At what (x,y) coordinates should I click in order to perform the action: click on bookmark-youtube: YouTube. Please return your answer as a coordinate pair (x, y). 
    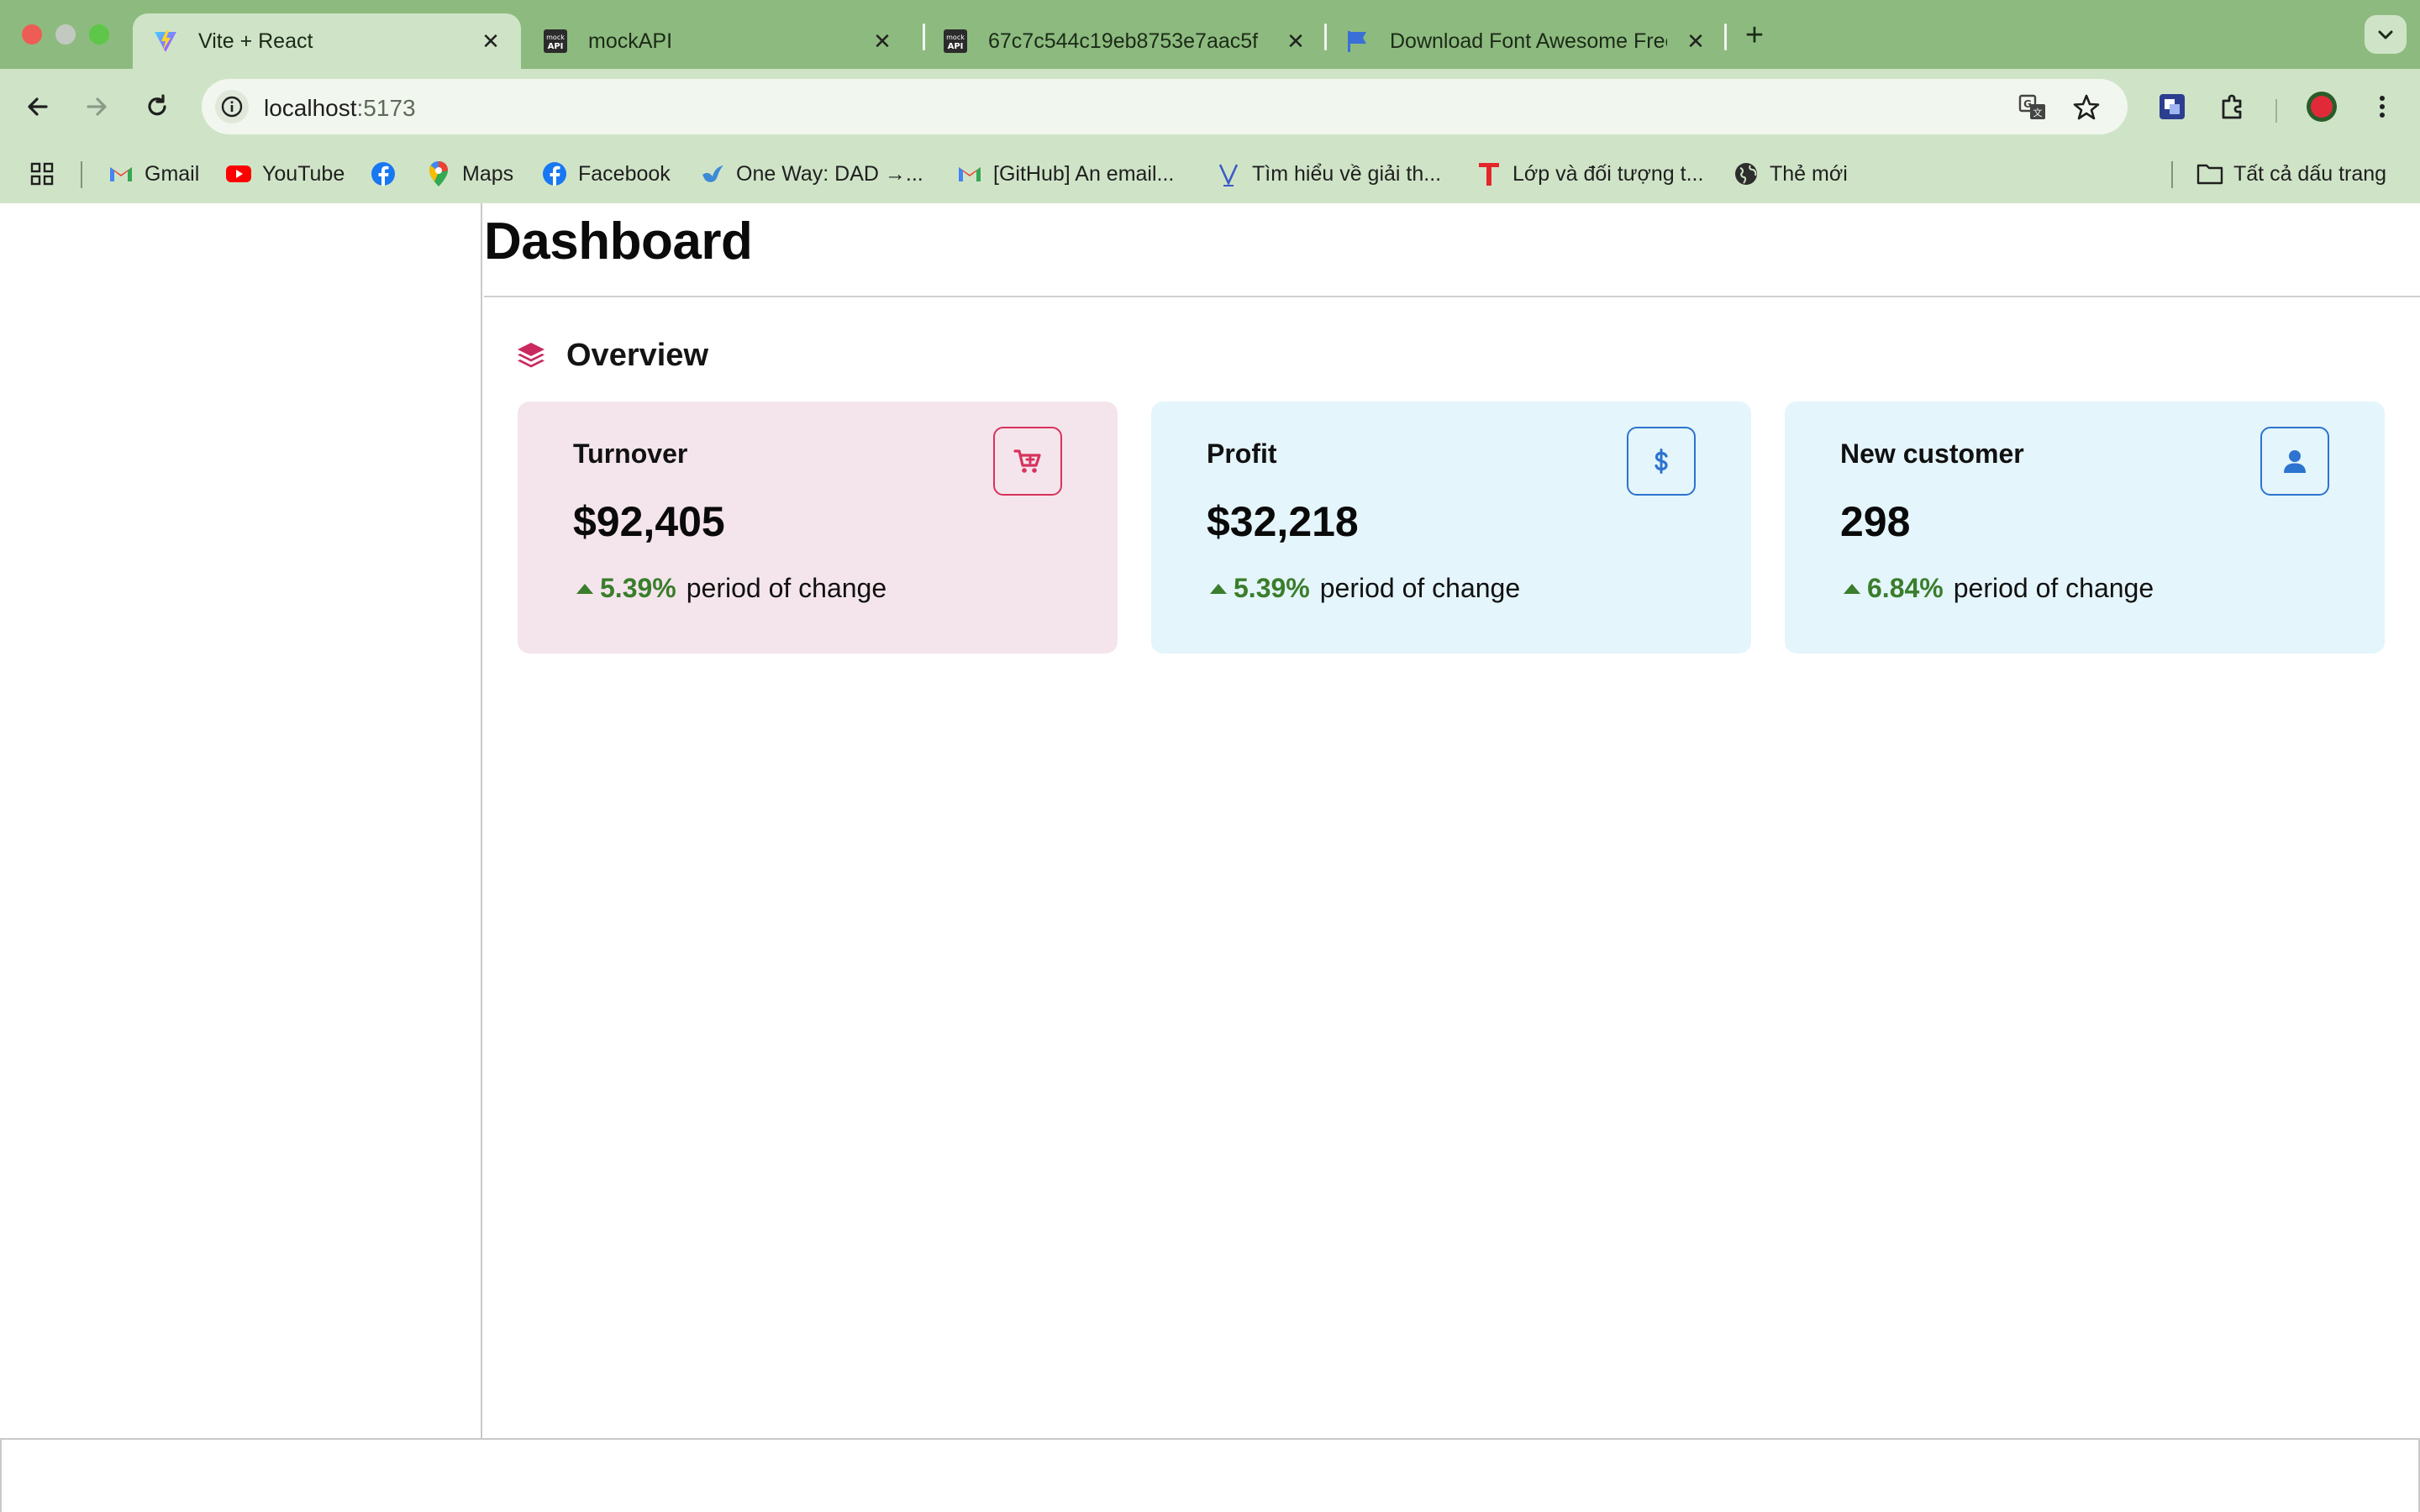
    Looking at the image, I should click on (285, 174).